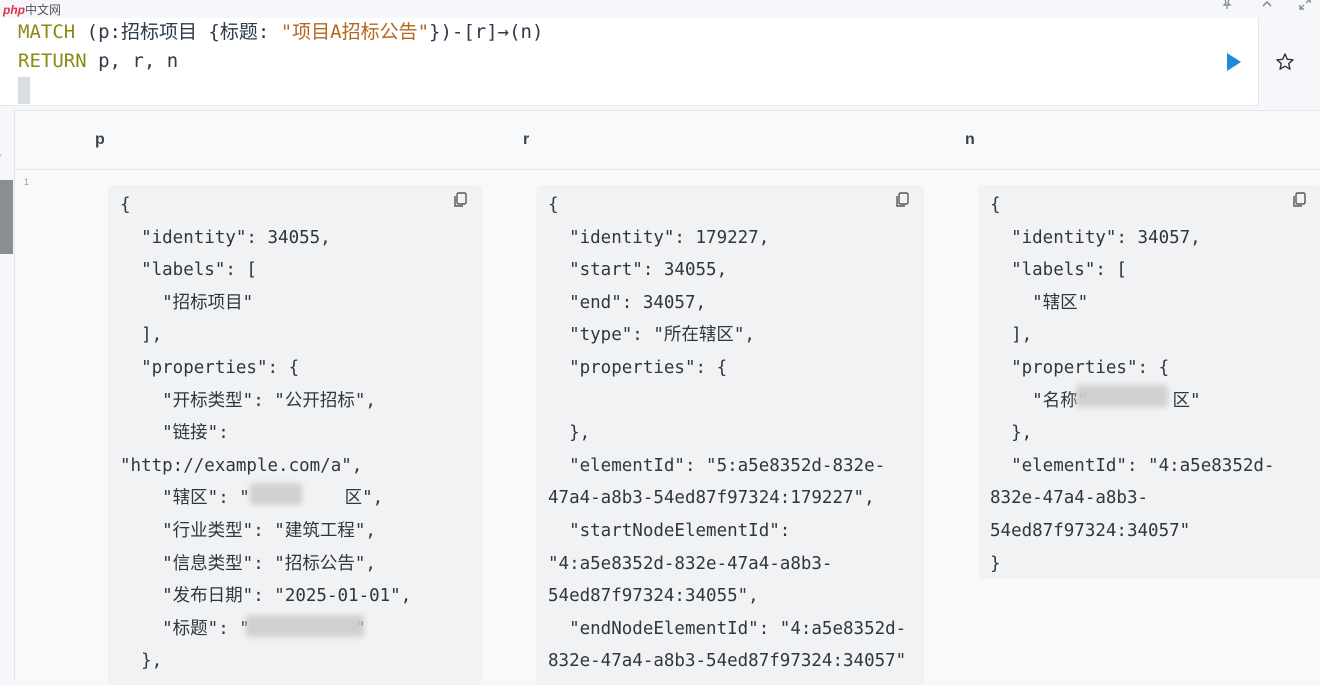 Image resolution: width=1320 pixels, height=685 pixels. I want to click on row-number: 1, so click(27, 182).